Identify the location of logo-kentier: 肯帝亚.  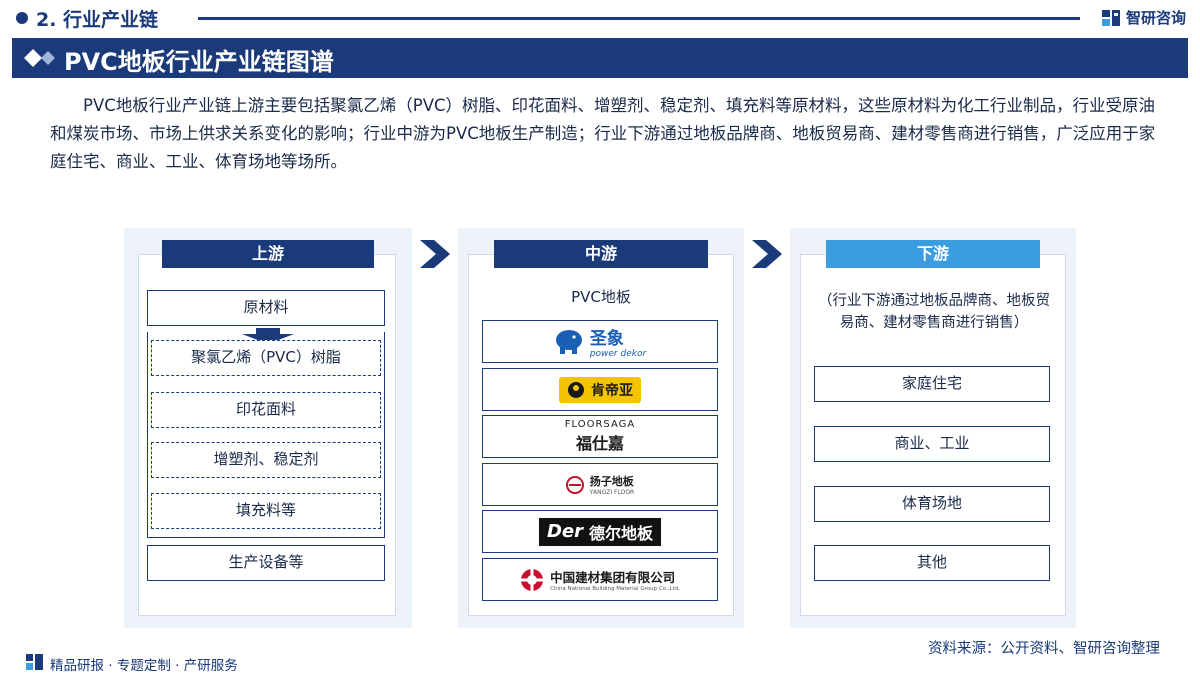
(600, 389).